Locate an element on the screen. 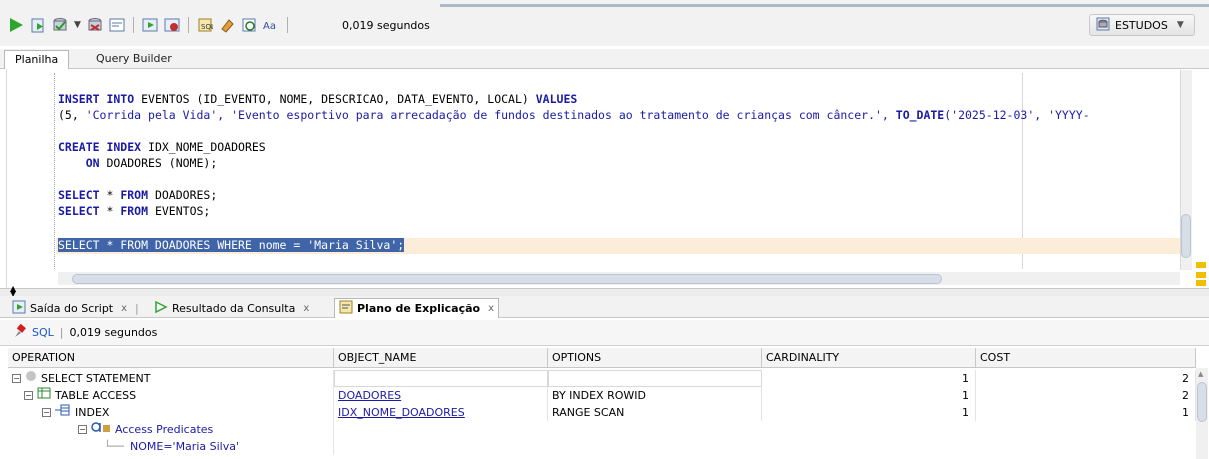 The image size is (1209, 459). options-cell is located at coordinates (655, 378).